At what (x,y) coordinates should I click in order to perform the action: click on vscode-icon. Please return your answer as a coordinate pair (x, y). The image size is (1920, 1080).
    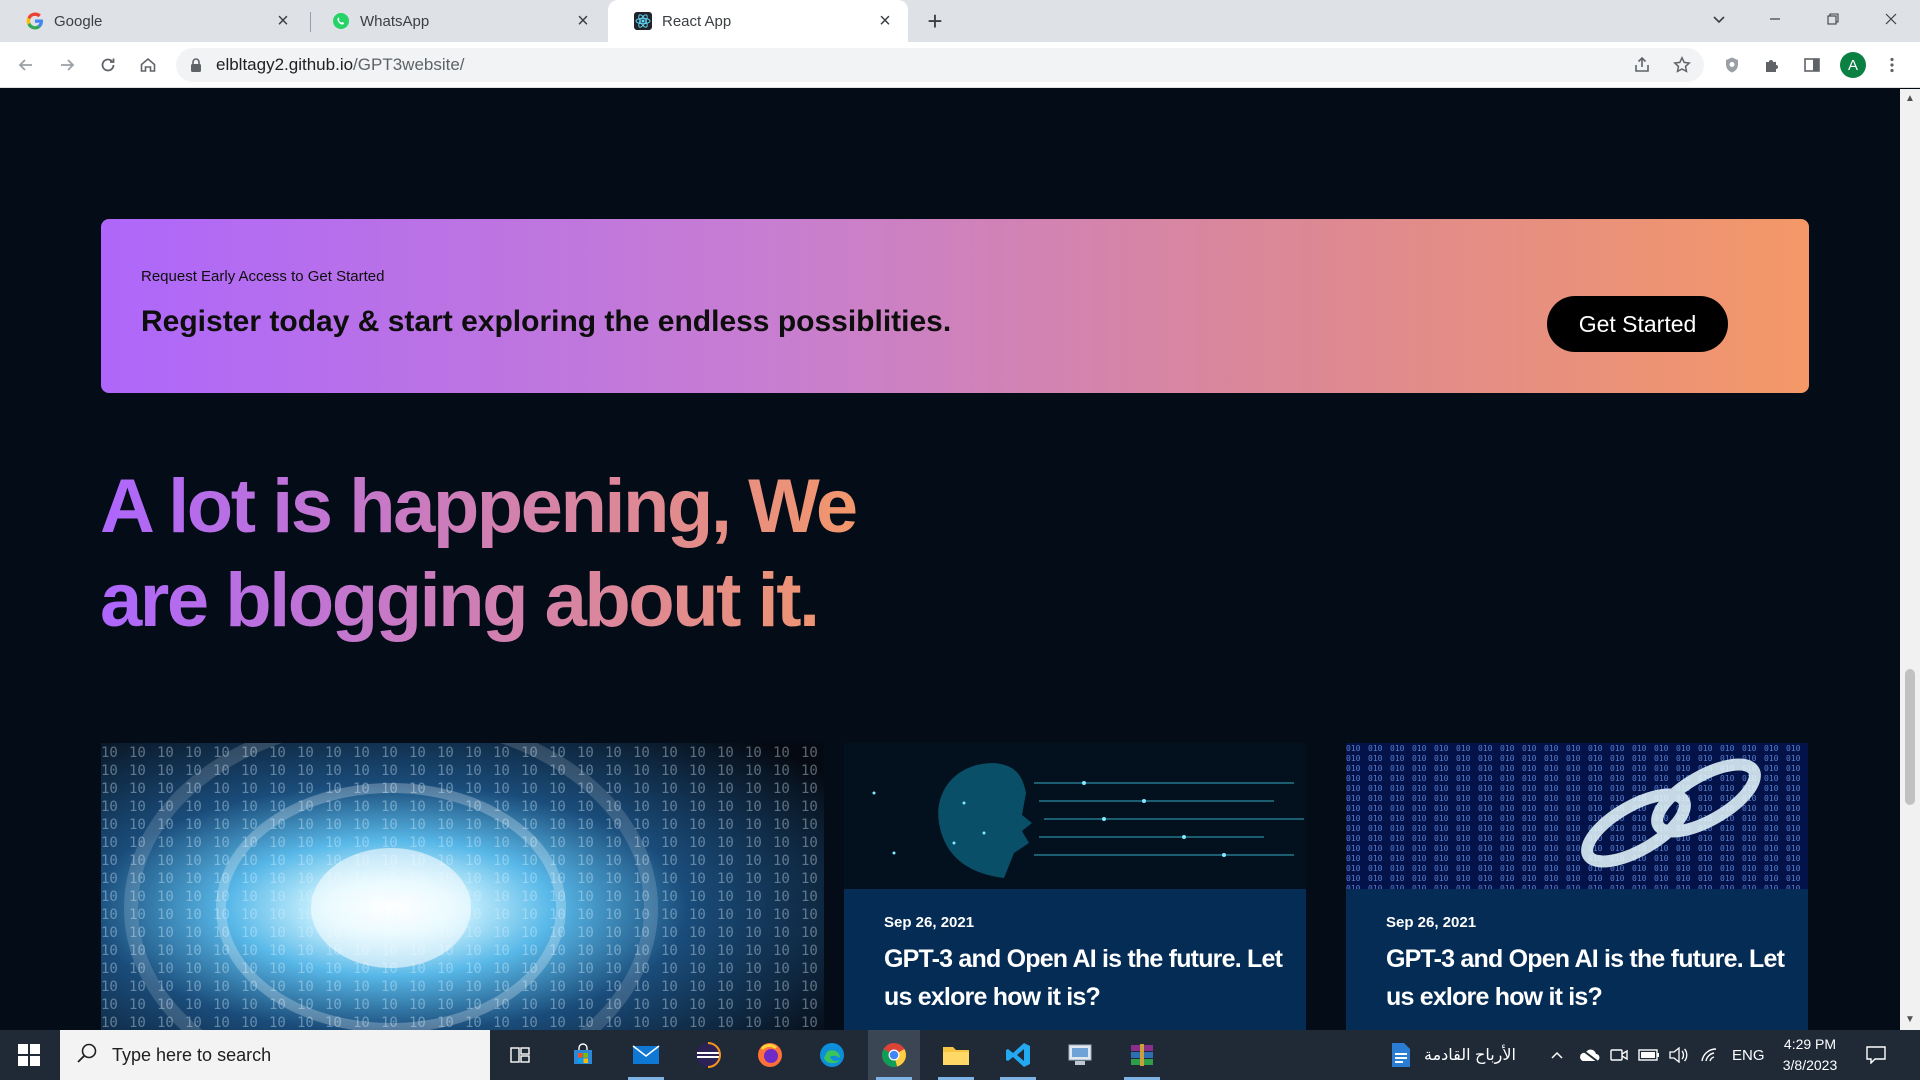
    Looking at the image, I should click on (1018, 1055).